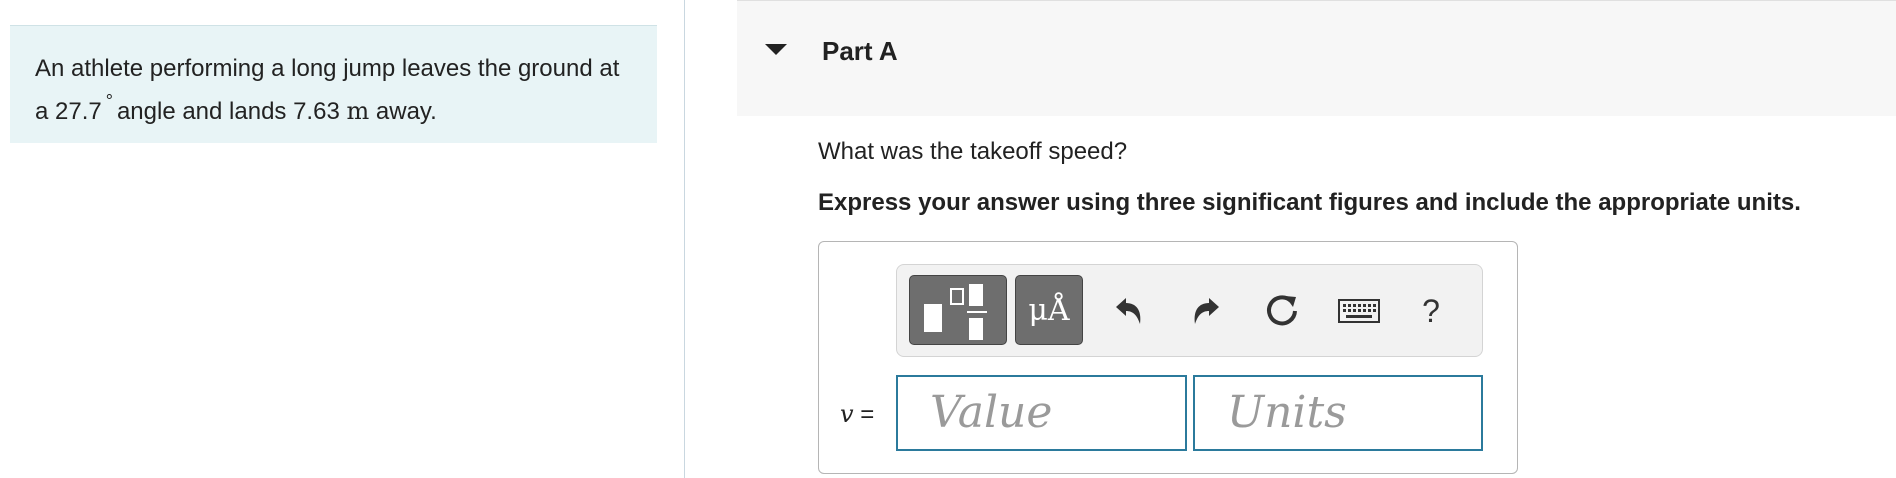 The image size is (1896, 478). I want to click on redo-button, so click(1206, 311).